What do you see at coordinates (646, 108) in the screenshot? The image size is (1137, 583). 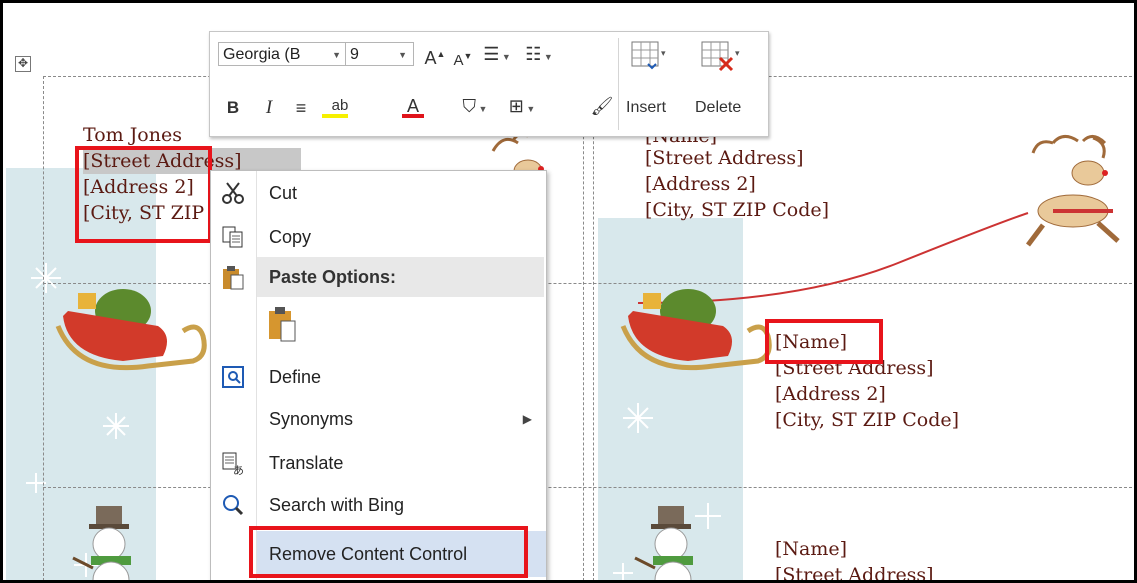 I see `insert-button: Insert` at bounding box center [646, 108].